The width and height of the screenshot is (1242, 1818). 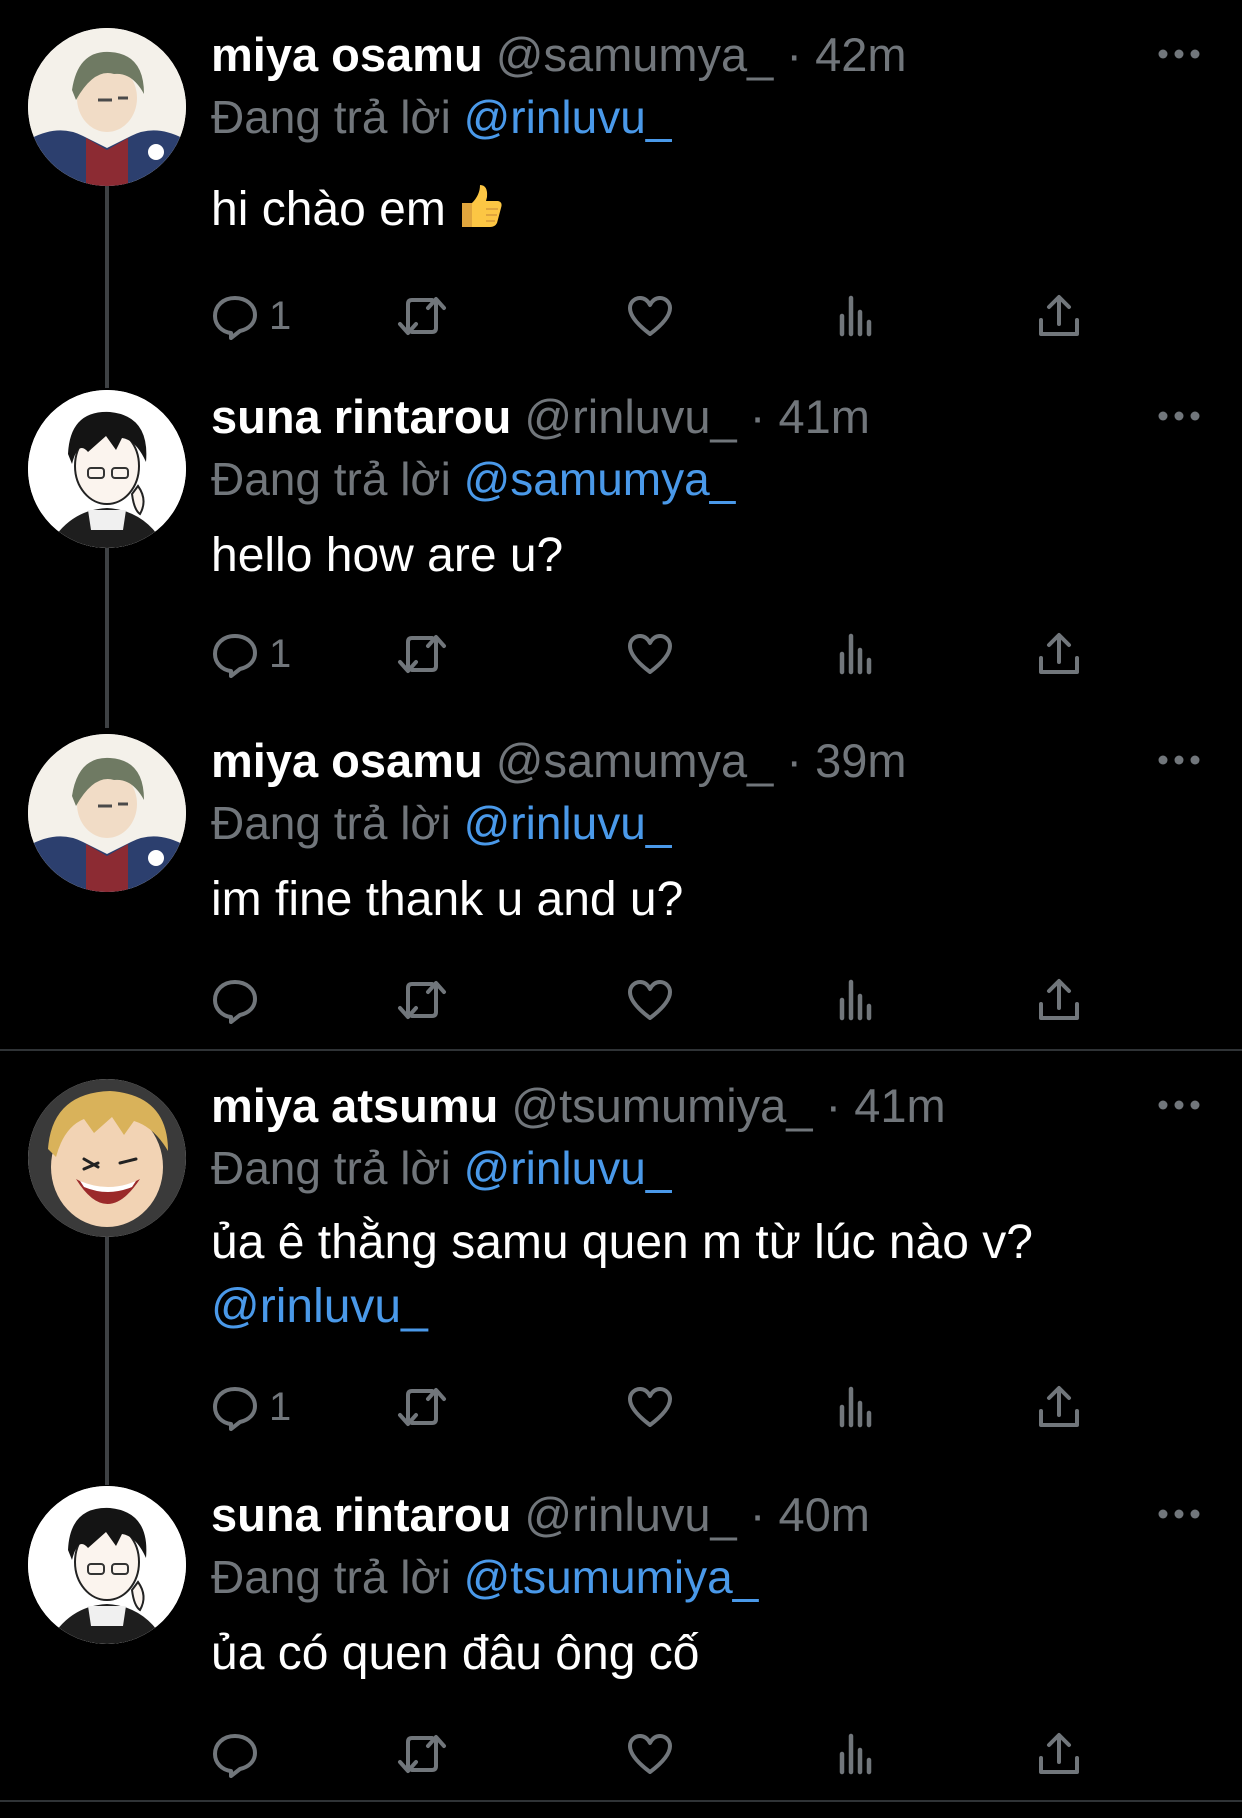 I want to click on replying-to-mention: @tsumumiya_, so click(x=611, y=1577).